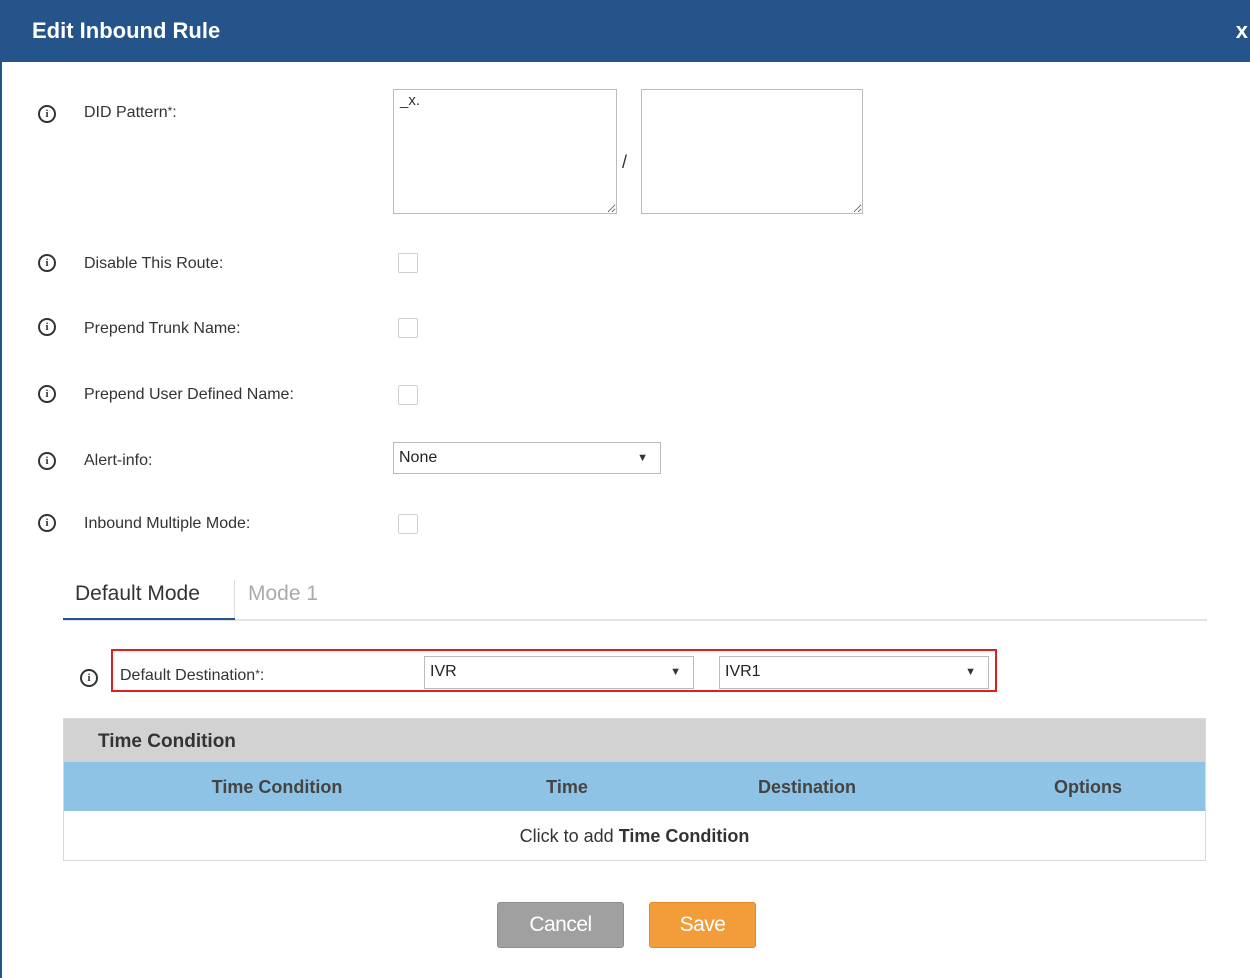 The height and width of the screenshot is (978, 1250). What do you see at coordinates (162, 328) in the screenshot?
I see `prepend-trunk-label: Prepend Trunk Name:` at bounding box center [162, 328].